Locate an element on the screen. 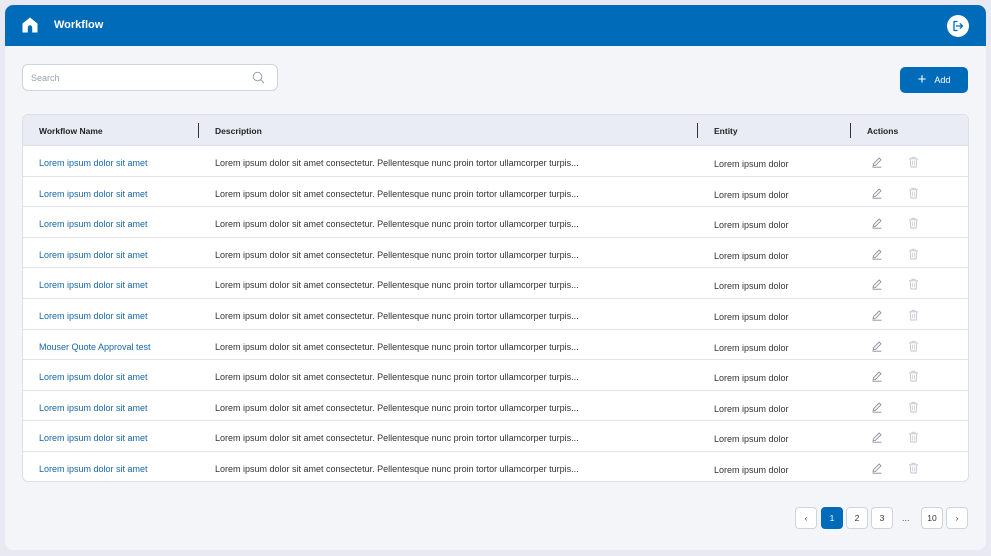  column-header-description: Description is located at coordinates (238, 131).